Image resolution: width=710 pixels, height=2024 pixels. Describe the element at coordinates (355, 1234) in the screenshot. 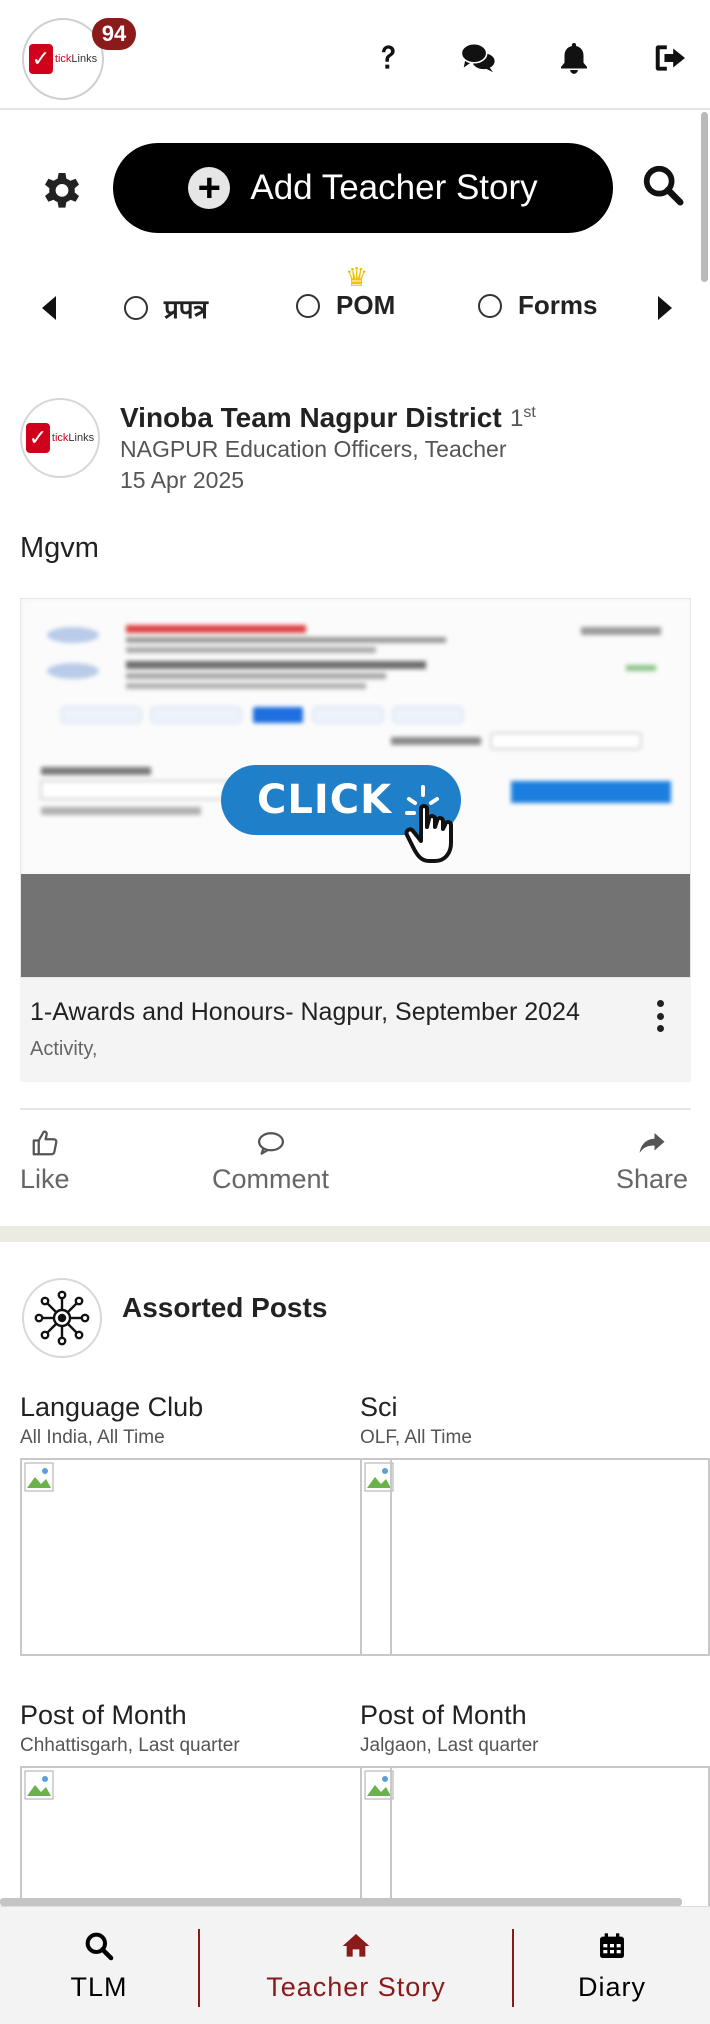

I see `section-separator` at that location.